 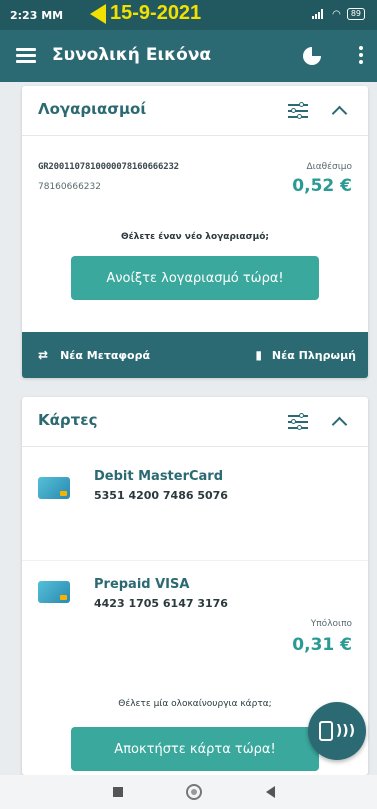 I want to click on status-bar: 2:23 MM 15-9-2021 ◠ 89, so click(x=188, y=15).